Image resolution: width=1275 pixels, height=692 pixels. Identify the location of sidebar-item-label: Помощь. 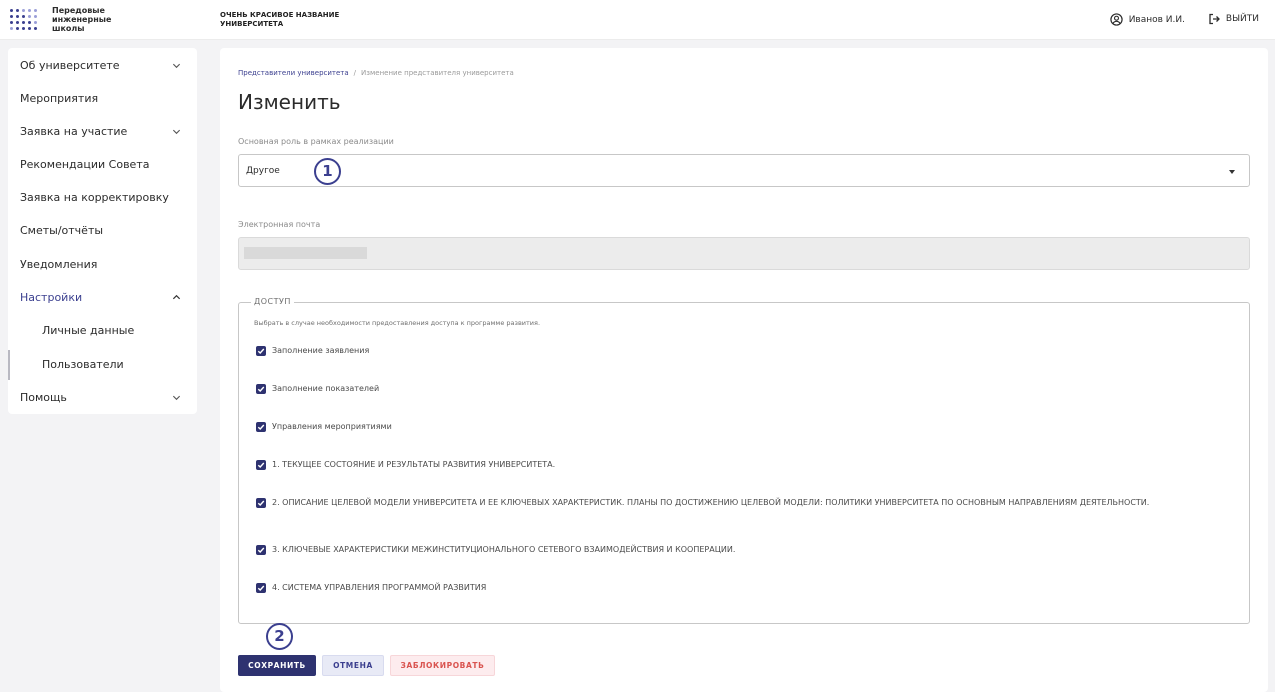
(43, 397).